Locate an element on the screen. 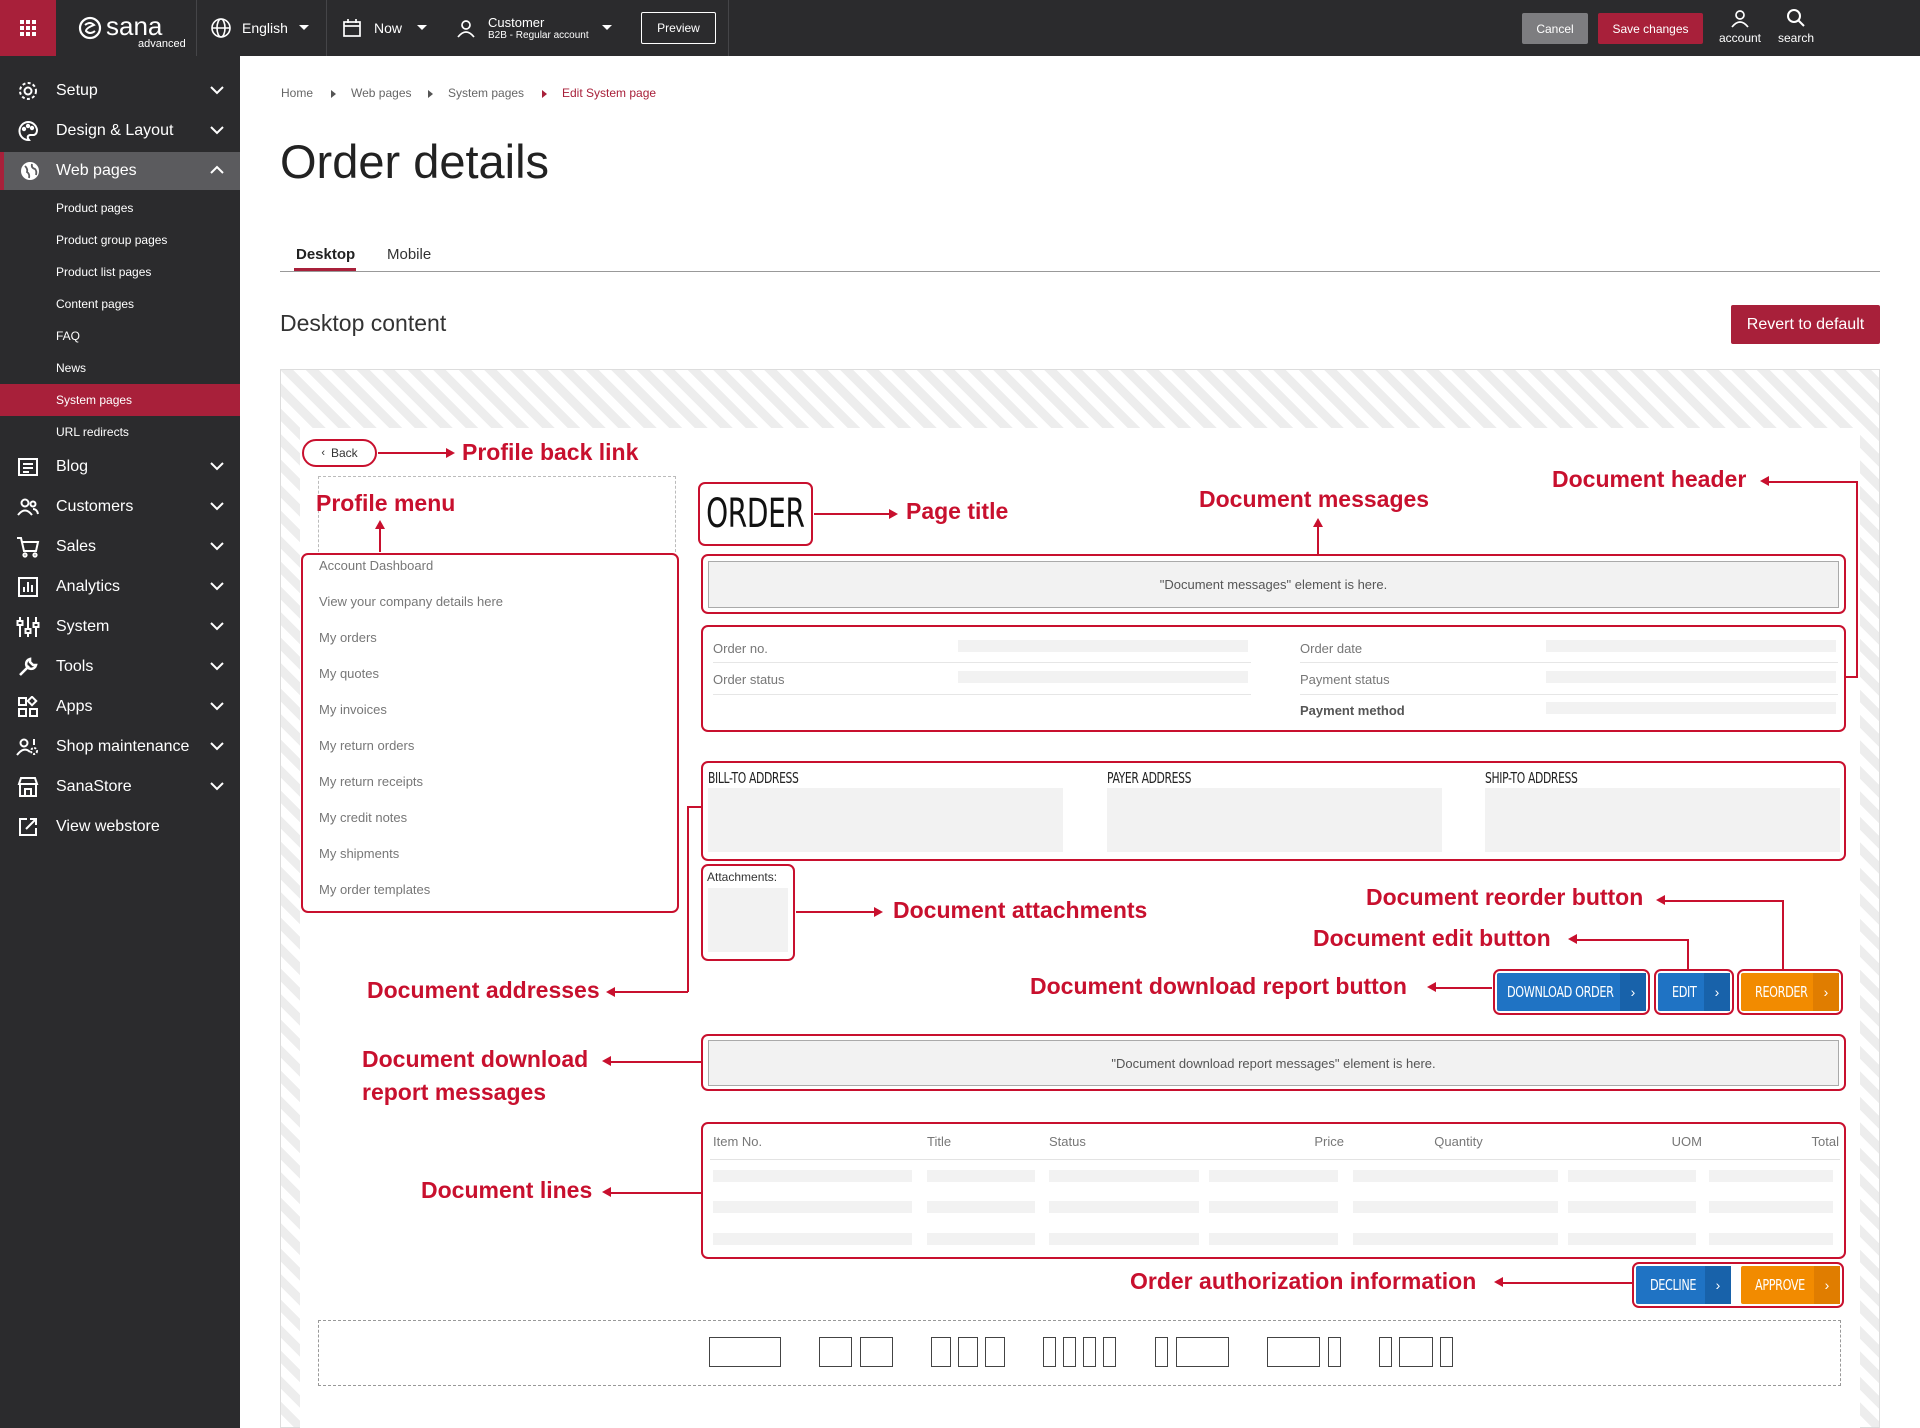 The width and height of the screenshot is (1920, 1428). chevron-up-icon is located at coordinates (217, 169).